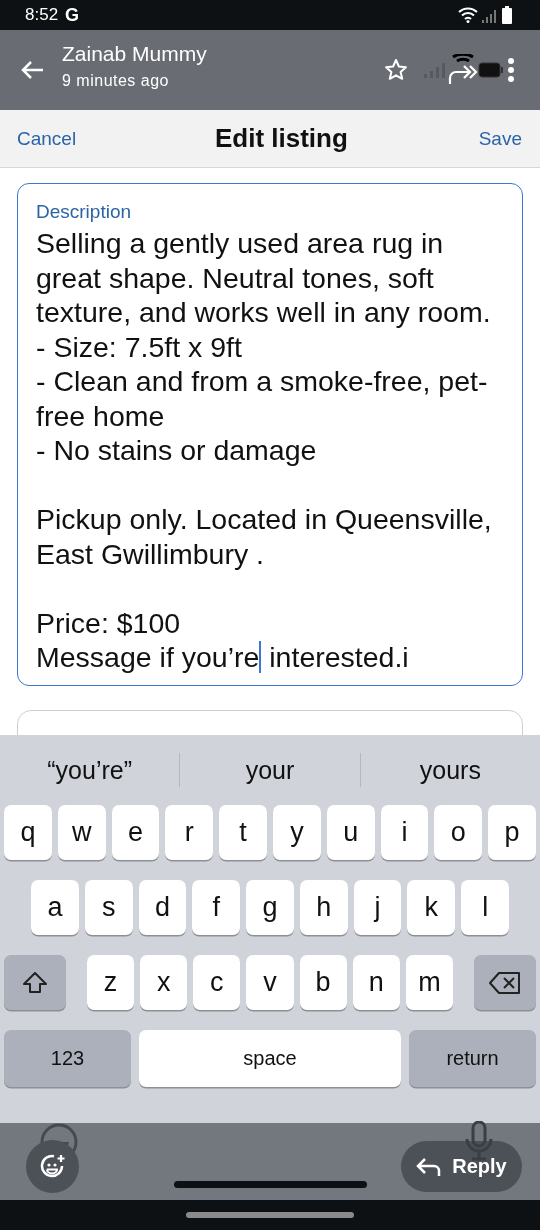  Describe the element at coordinates (164, 982) in the screenshot. I see `key: x` at that location.